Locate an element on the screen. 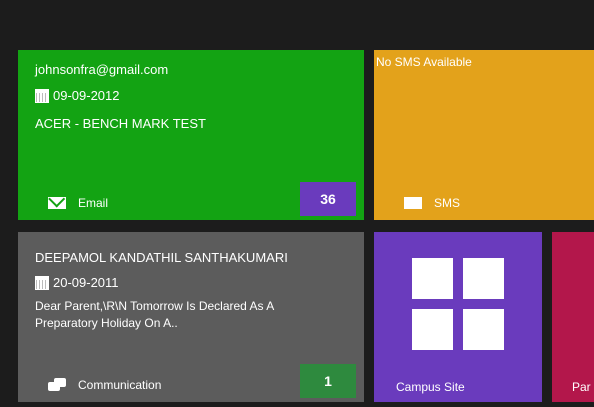  chat-icon is located at coordinates (57, 385).